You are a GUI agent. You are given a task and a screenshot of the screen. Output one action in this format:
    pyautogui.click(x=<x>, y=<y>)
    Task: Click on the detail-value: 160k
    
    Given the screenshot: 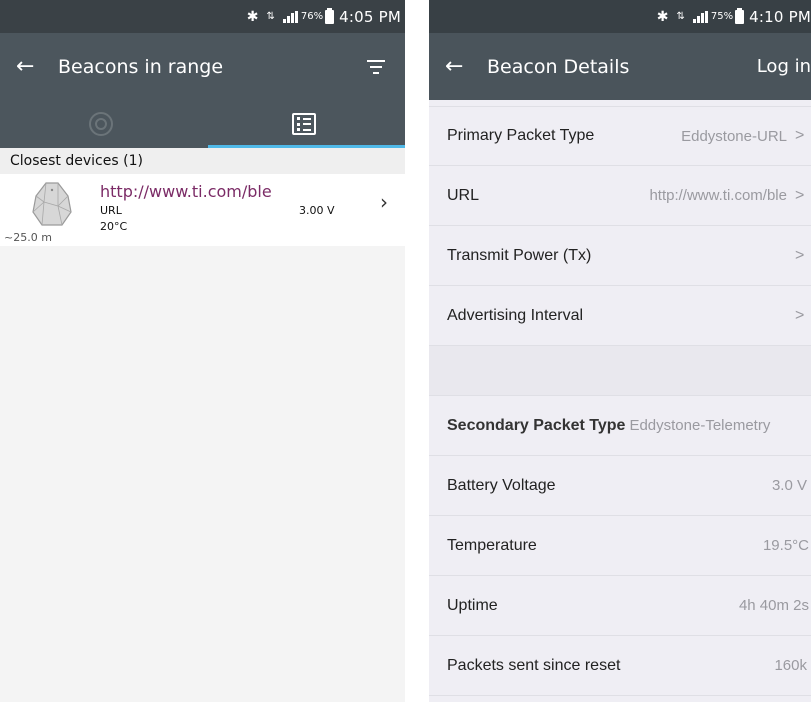 What is the action you would take?
    pyautogui.click(x=790, y=665)
    